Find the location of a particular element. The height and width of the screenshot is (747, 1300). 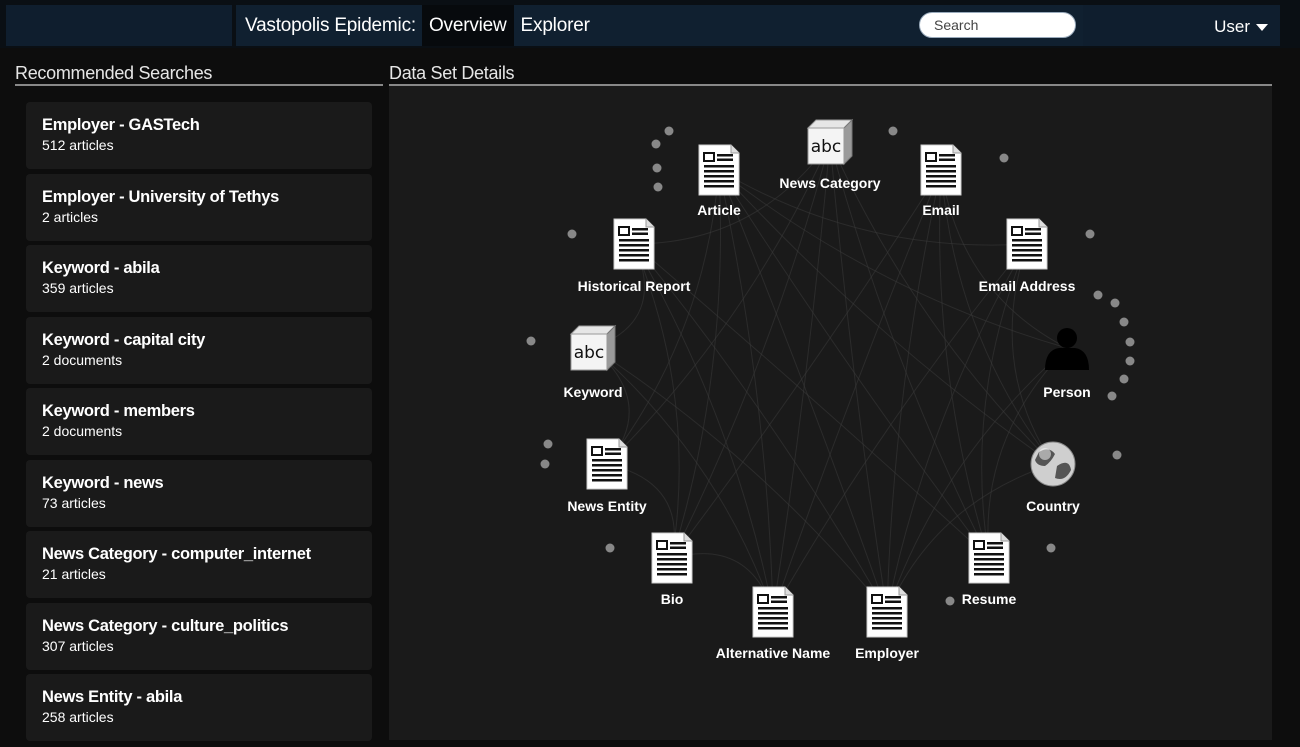

panel-title: Data Set Details is located at coordinates (830, 74).